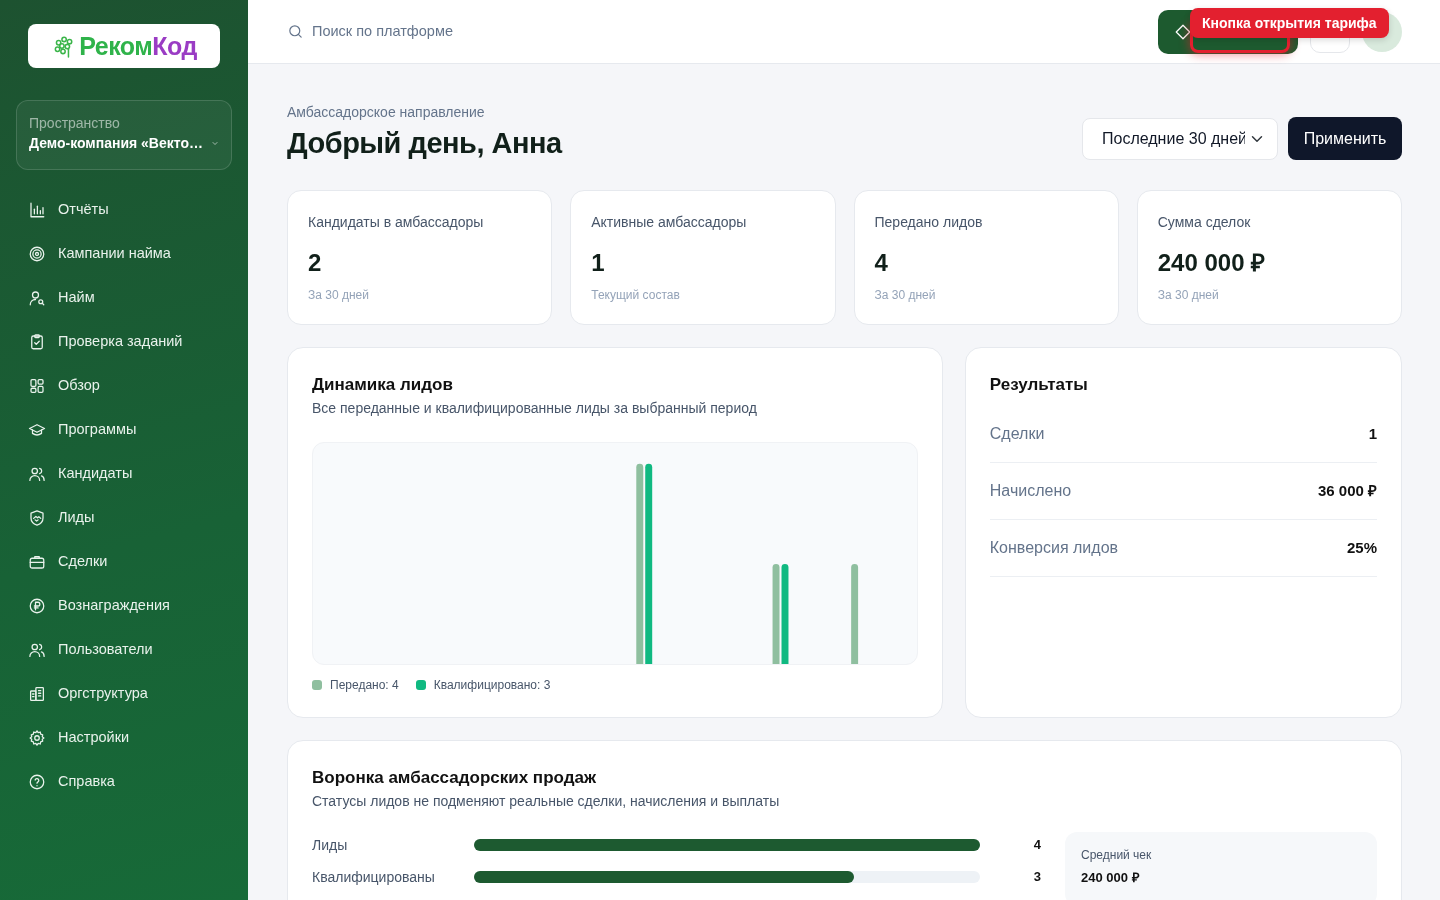  Describe the element at coordinates (138, 46) in the screenshot. I see `logo-text: РекомКод` at that location.